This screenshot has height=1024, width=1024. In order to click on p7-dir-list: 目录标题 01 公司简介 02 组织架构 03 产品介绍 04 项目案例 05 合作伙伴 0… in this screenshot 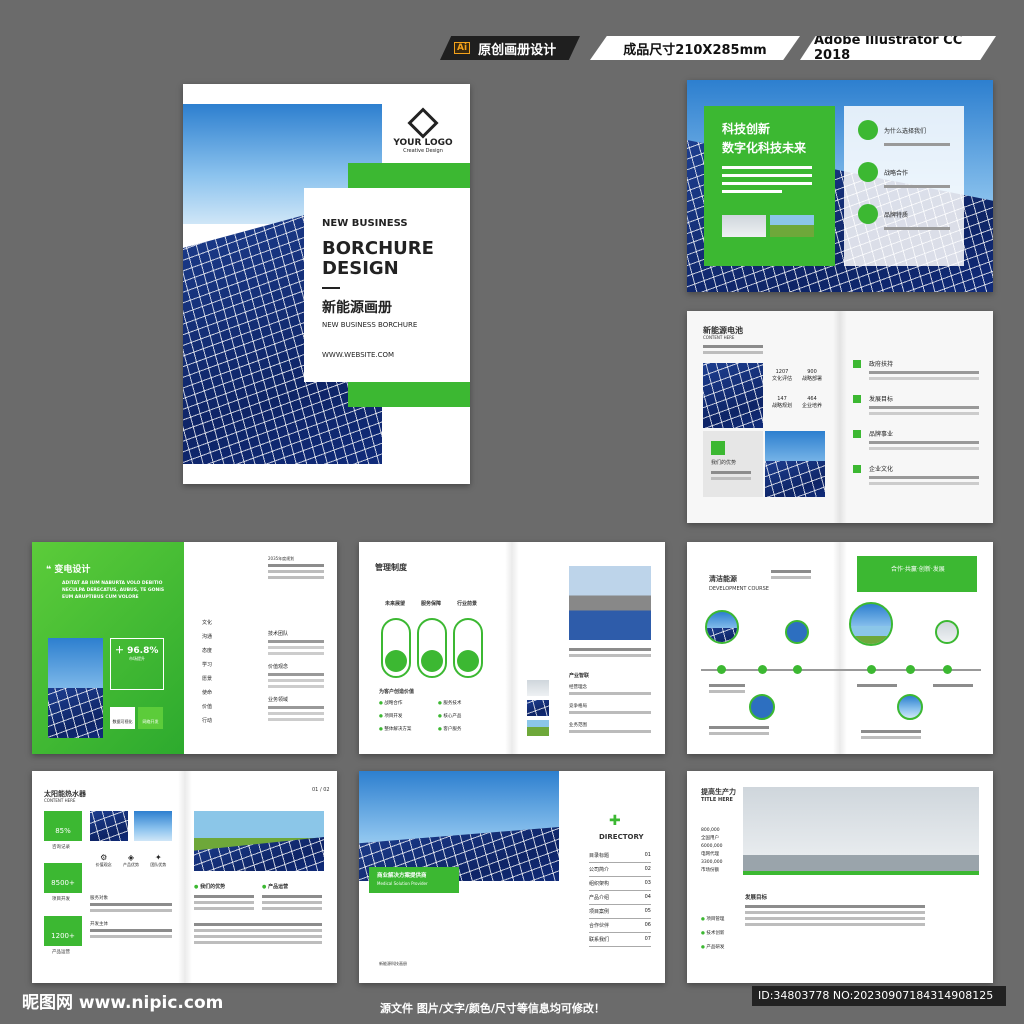, I will do `click(620, 898)`.